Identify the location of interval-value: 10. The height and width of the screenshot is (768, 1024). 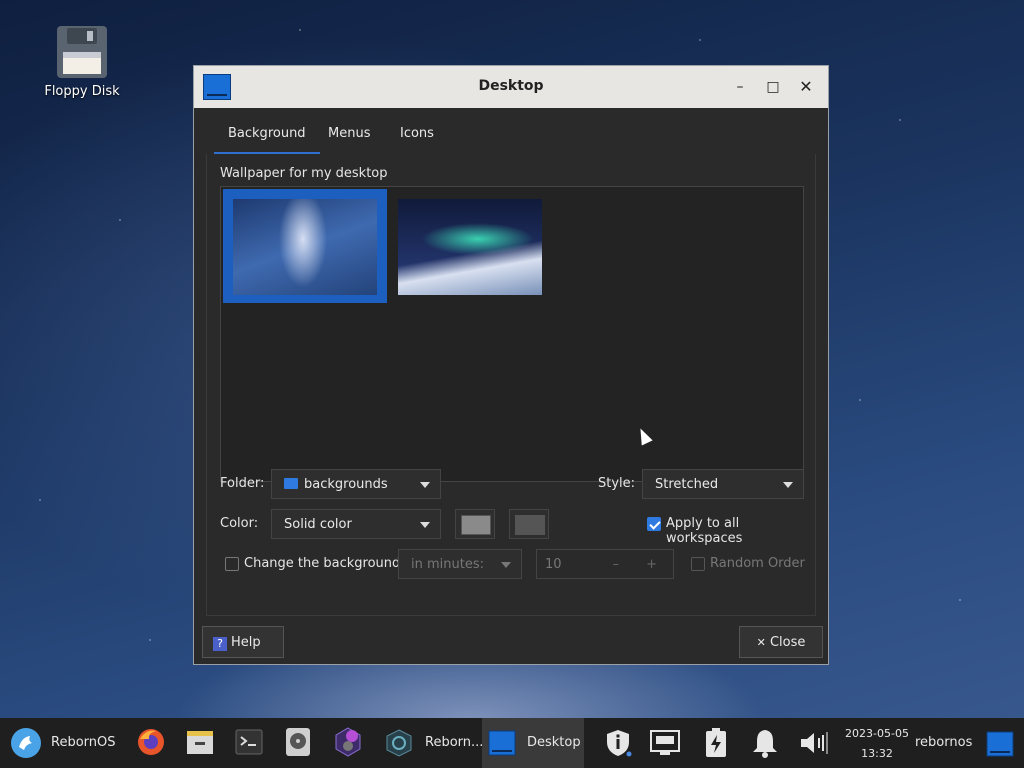
(553, 564).